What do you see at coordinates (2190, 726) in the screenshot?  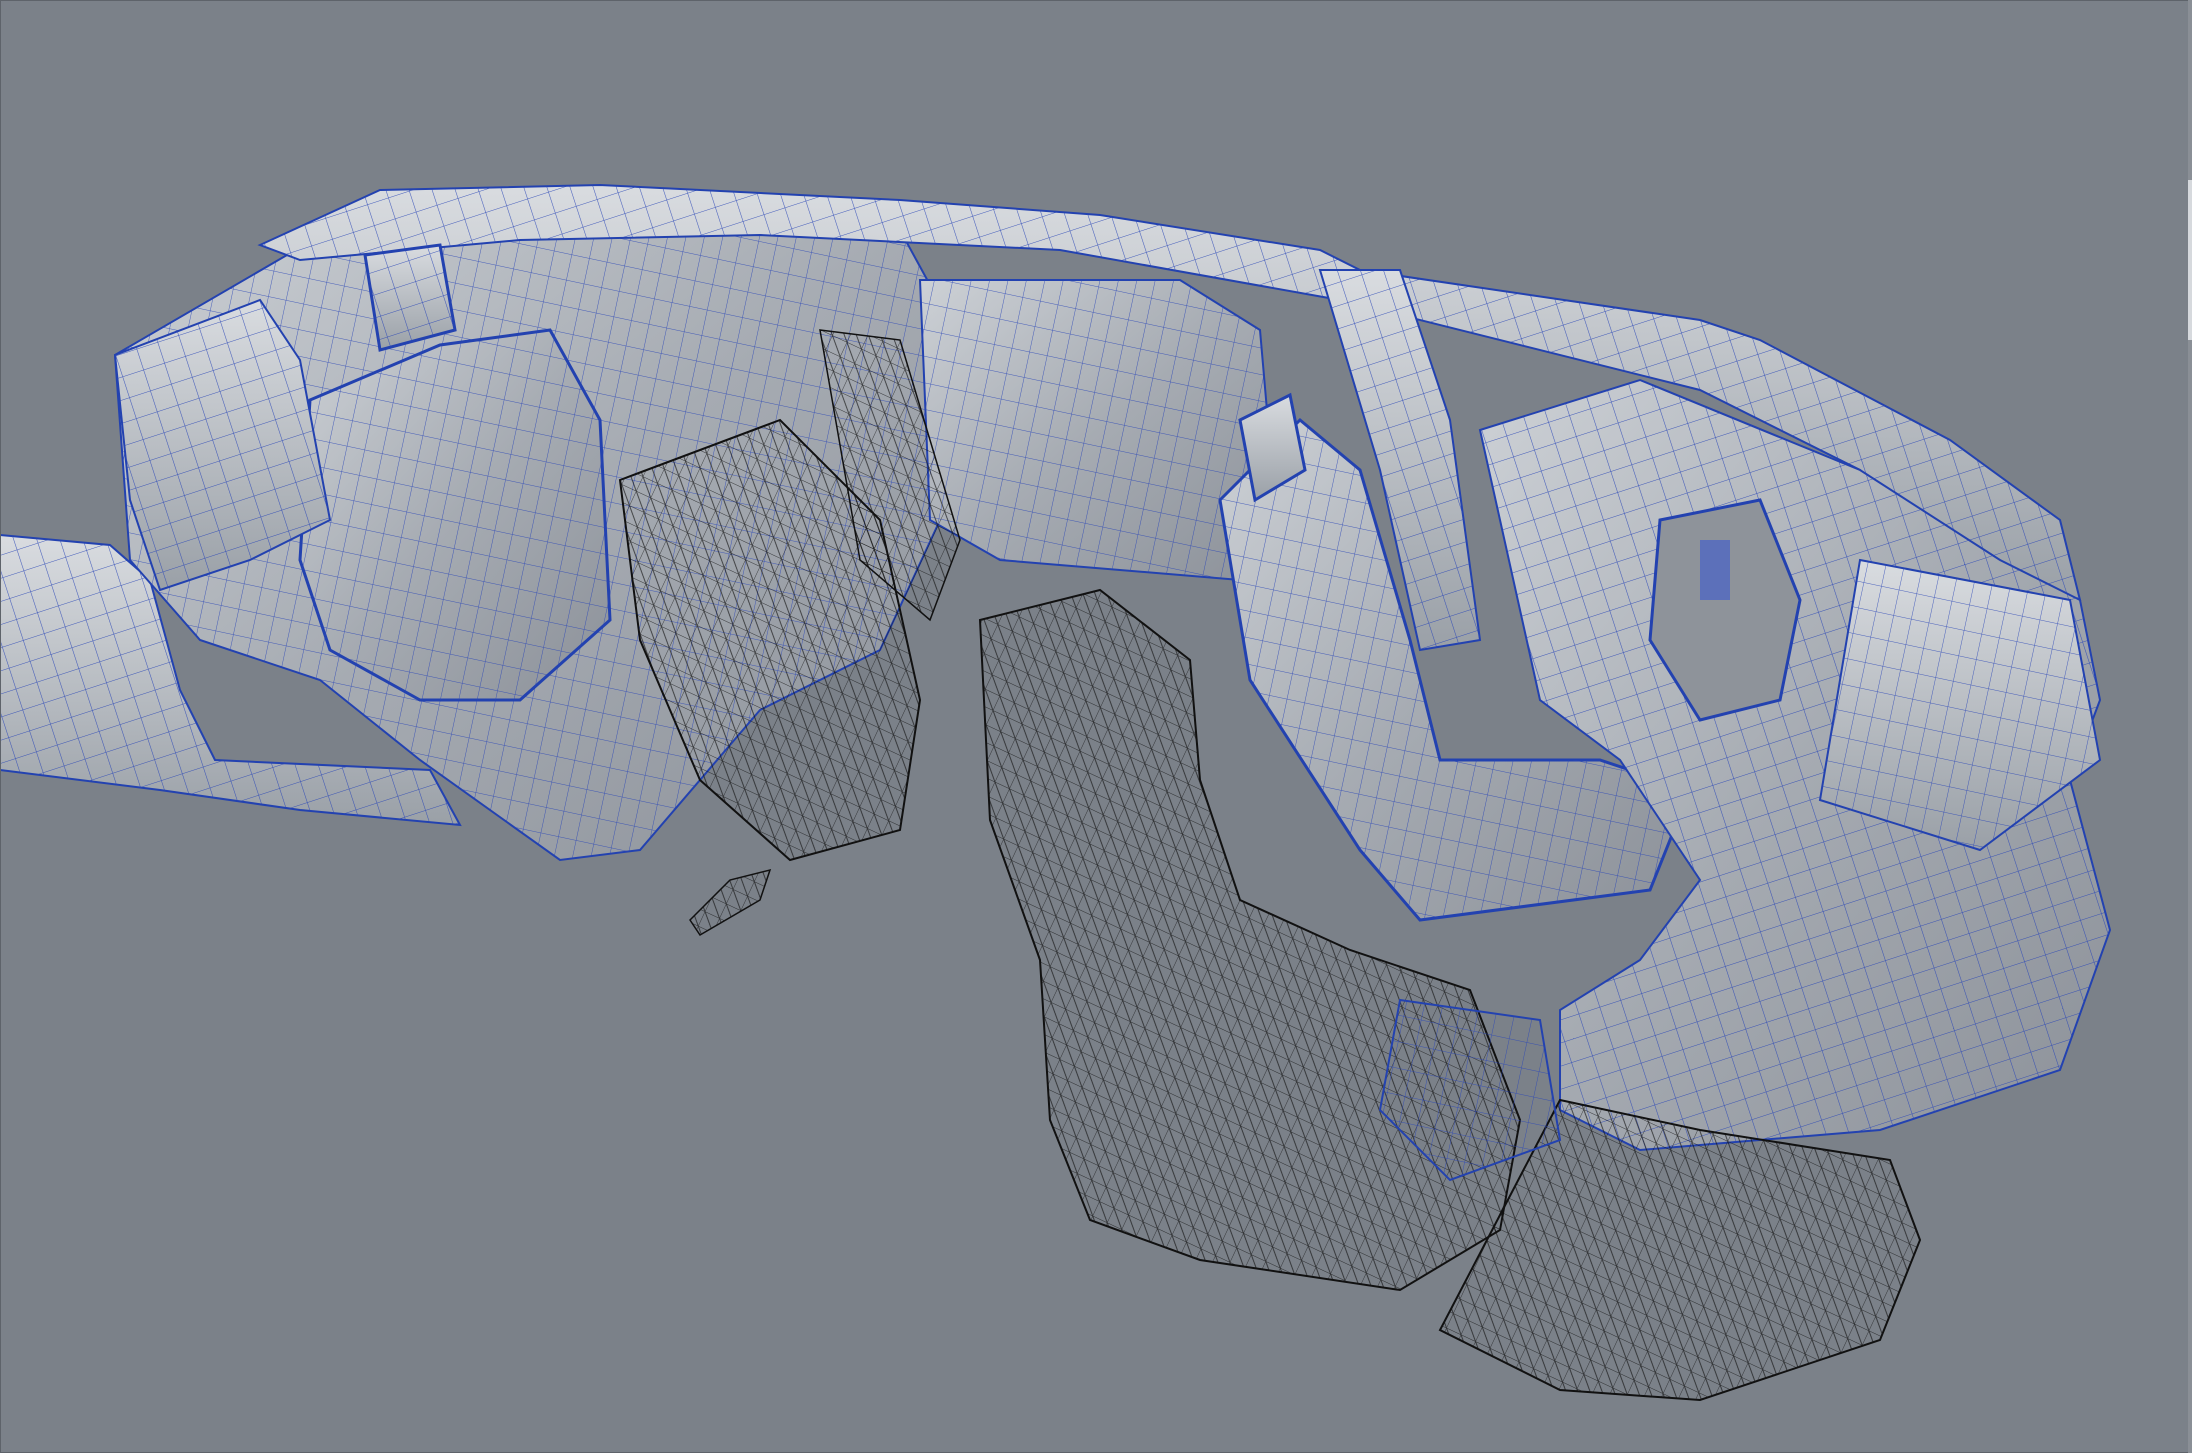 I see `viewport-scrollbar` at bounding box center [2190, 726].